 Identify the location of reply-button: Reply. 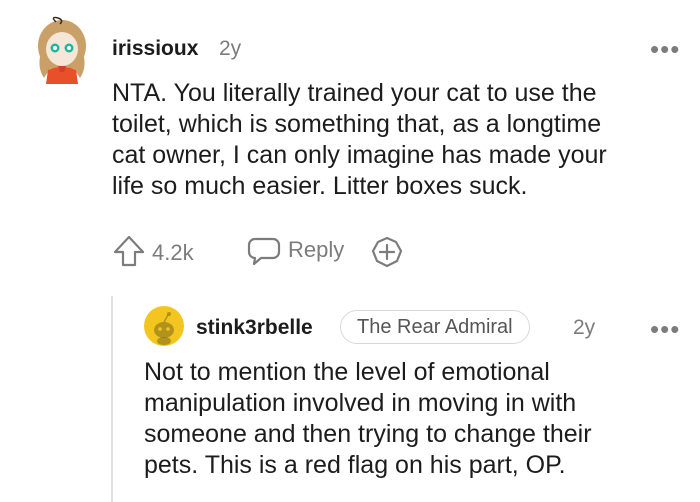
(302, 251).